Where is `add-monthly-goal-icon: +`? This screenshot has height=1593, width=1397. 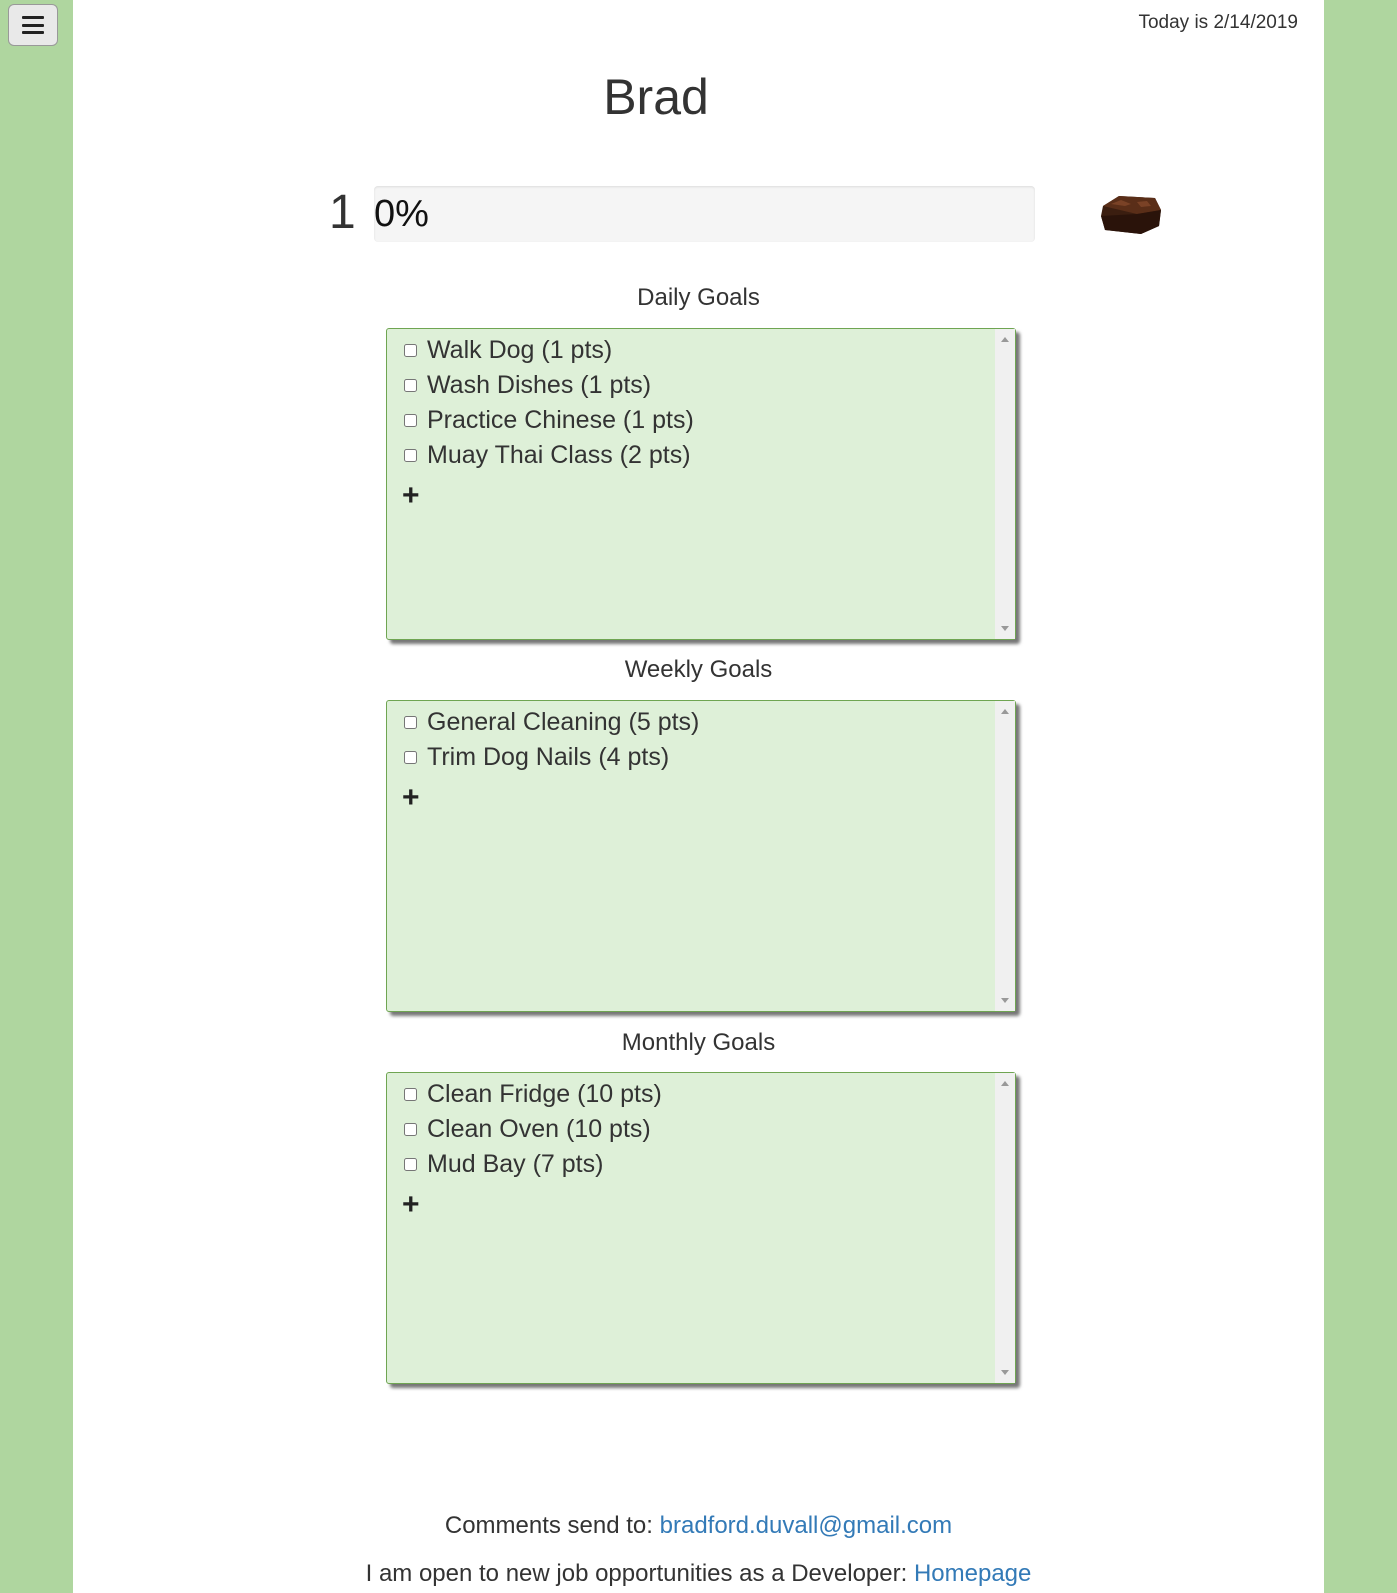 add-monthly-goal-icon: + is located at coordinates (411, 1205).